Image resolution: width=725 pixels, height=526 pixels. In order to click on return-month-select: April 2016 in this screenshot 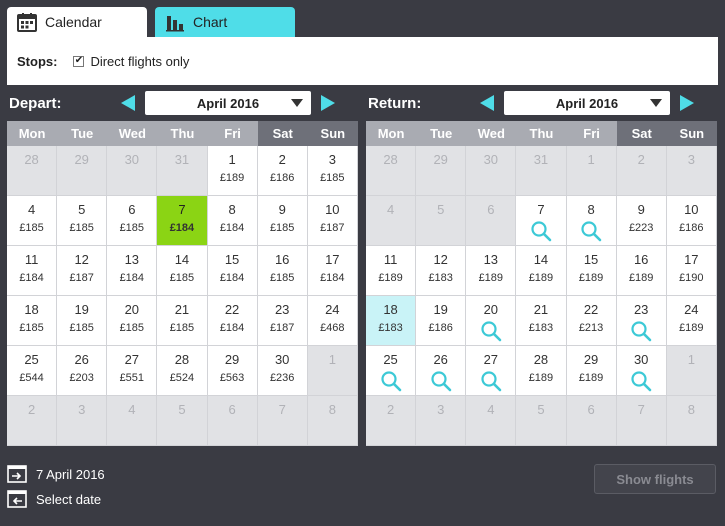, I will do `click(587, 103)`.